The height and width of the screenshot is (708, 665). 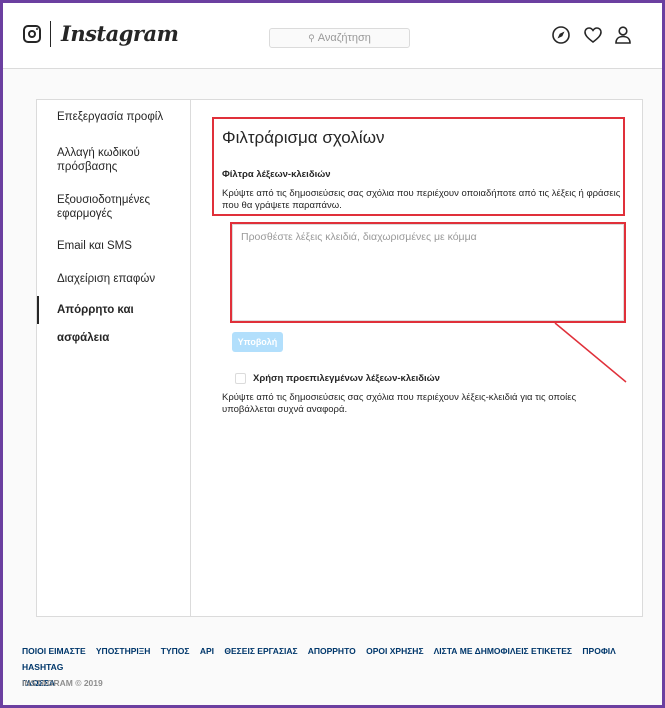 I want to click on sidebar-item-email-sms: Email και SMS, so click(x=113, y=246).